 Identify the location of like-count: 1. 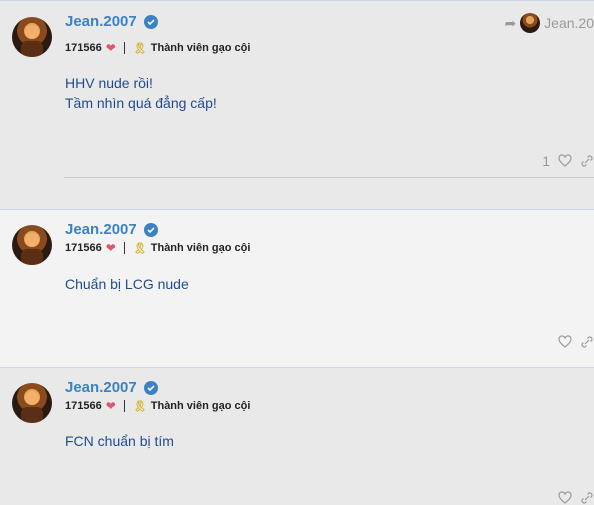
(546, 161).